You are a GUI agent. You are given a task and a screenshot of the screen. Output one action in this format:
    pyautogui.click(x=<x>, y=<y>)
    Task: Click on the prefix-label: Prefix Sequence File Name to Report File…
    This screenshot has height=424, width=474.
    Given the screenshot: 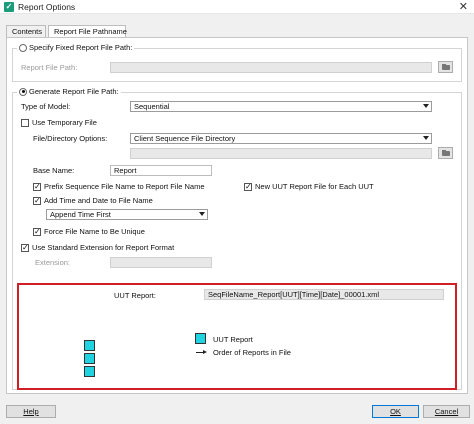 What is the action you would take?
    pyautogui.click(x=124, y=186)
    